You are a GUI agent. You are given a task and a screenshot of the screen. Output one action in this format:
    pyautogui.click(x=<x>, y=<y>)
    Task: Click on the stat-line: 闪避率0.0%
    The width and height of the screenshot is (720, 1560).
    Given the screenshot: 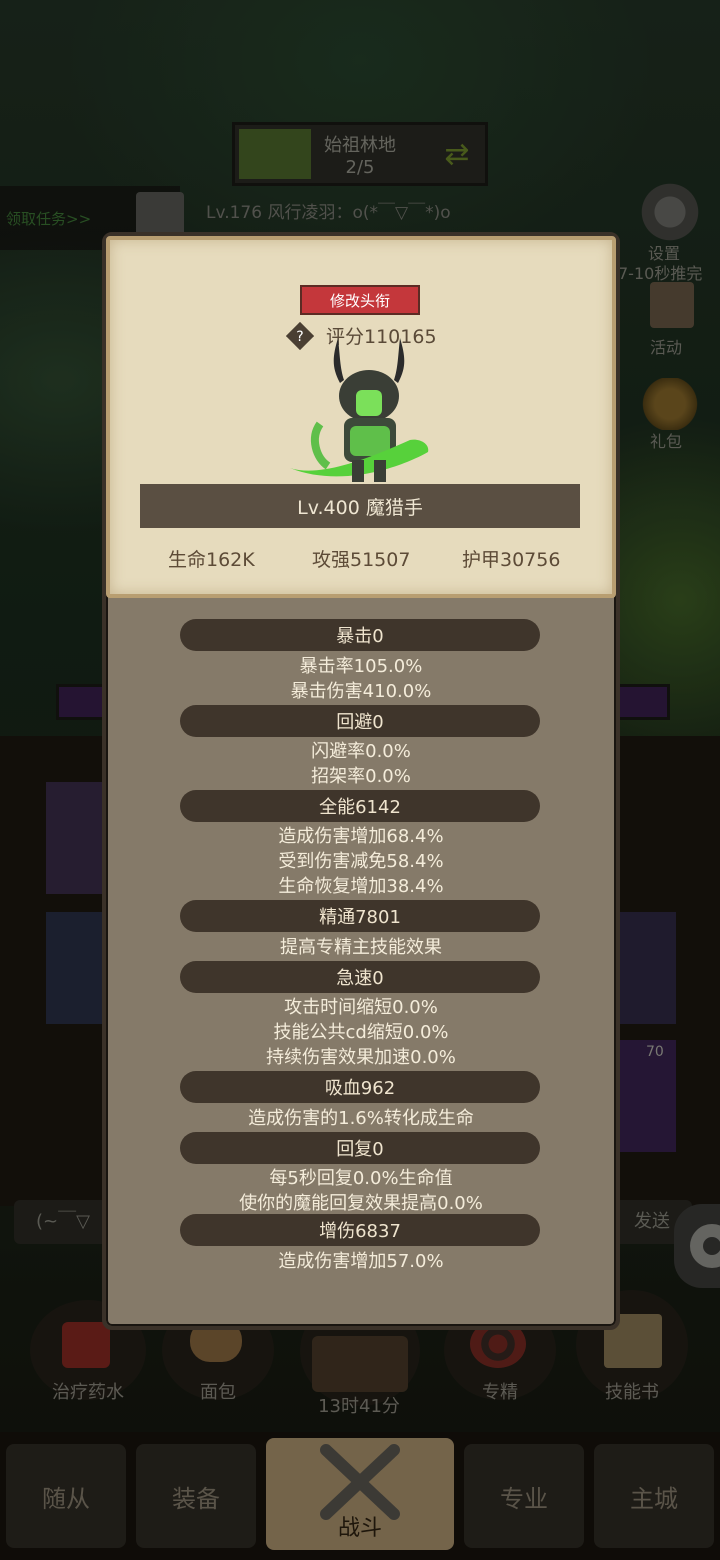 What is the action you would take?
    pyautogui.click(x=361, y=751)
    